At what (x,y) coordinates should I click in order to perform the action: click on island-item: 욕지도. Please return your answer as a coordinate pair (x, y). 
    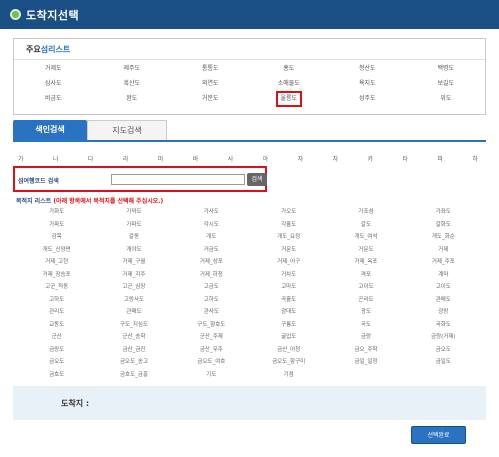
    Looking at the image, I should click on (367, 84).